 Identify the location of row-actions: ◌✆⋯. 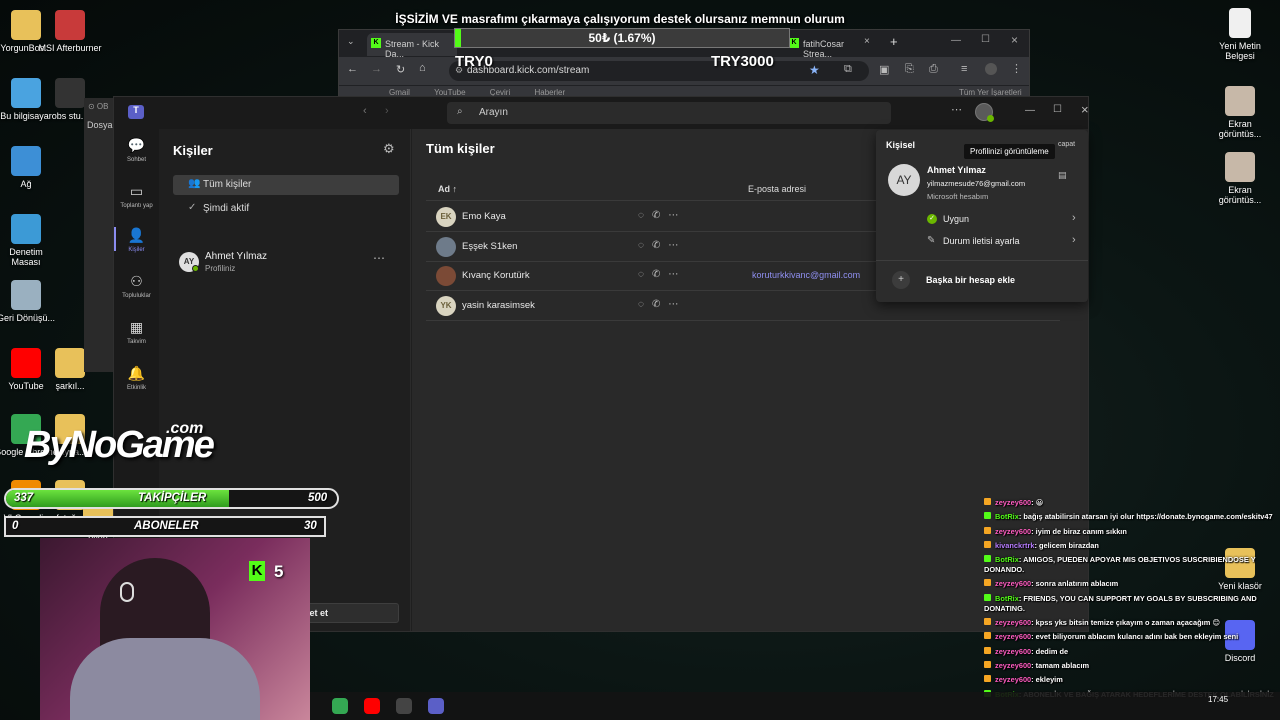
(662, 304).